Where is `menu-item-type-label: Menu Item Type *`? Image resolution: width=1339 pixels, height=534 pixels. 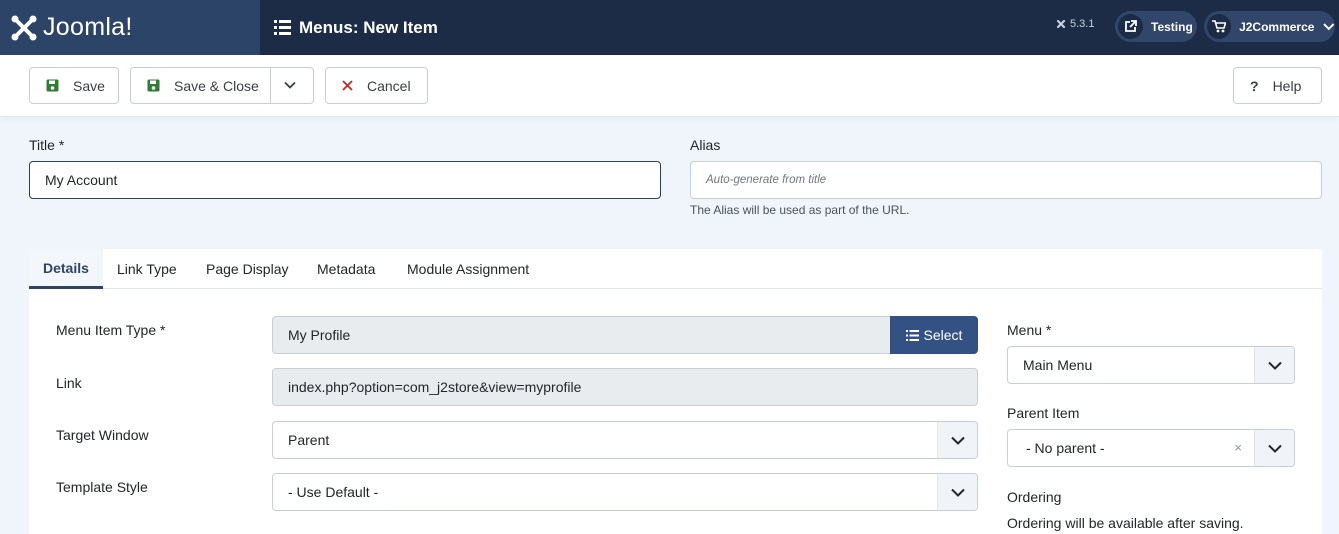 menu-item-type-label: Menu Item Type * is located at coordinates (111, 330).